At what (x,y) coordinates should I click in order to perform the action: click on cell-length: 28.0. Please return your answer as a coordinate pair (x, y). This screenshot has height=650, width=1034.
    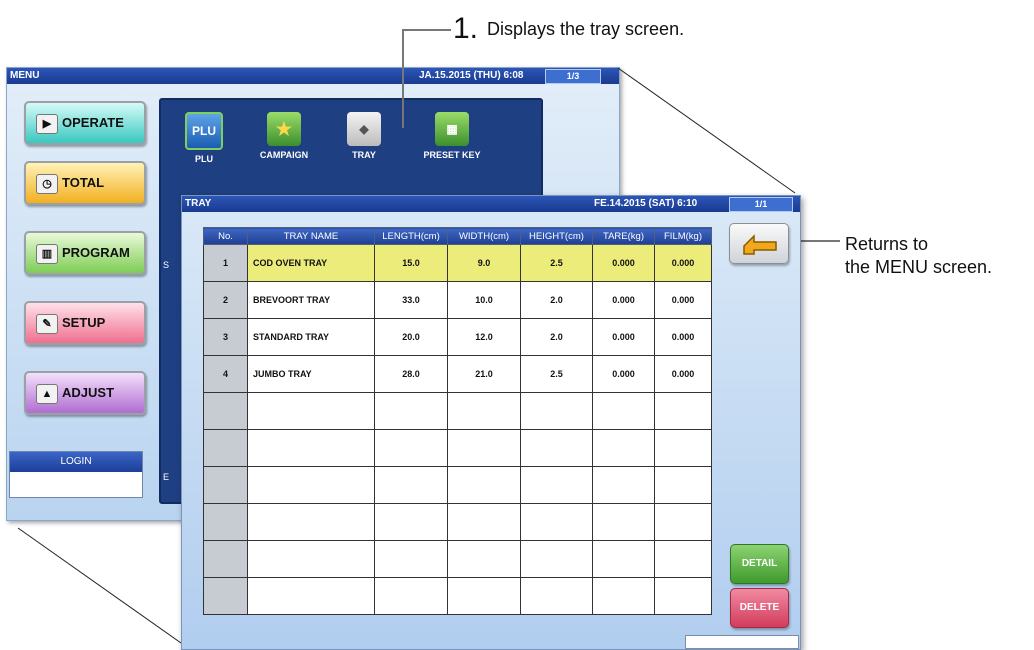
    Looking at the image, I should click on (411, 374).